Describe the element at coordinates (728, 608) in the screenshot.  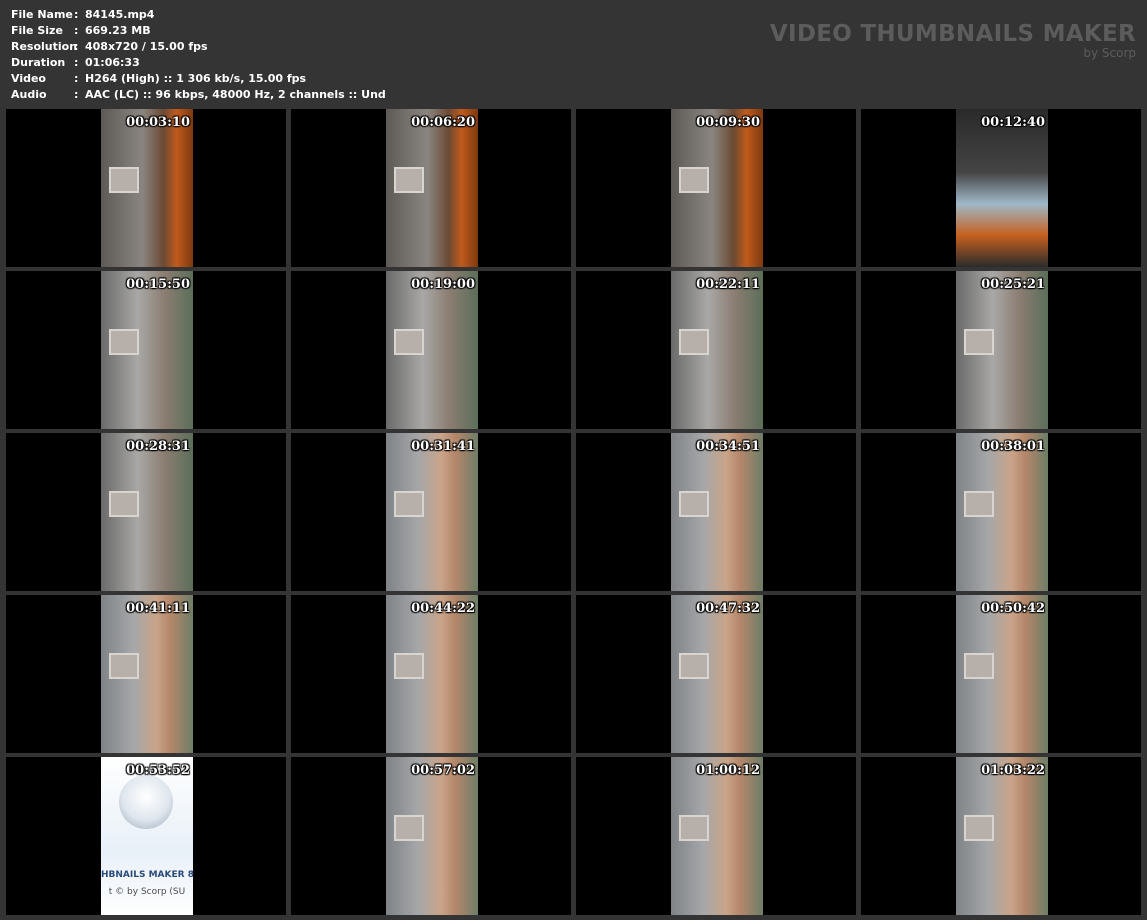
I see `timestamp-label: 00:47:32` at that location.